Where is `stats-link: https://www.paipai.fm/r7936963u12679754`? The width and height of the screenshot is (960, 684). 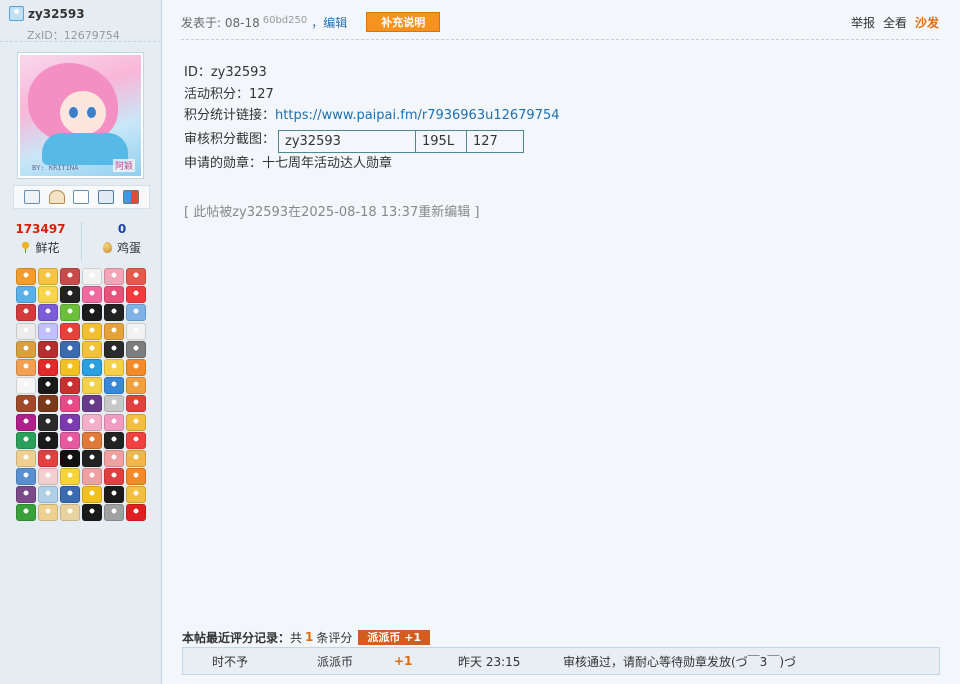 stats-link: https://www.paipai.fm/r7936963u12679754 is located at coordinates (417, 115).